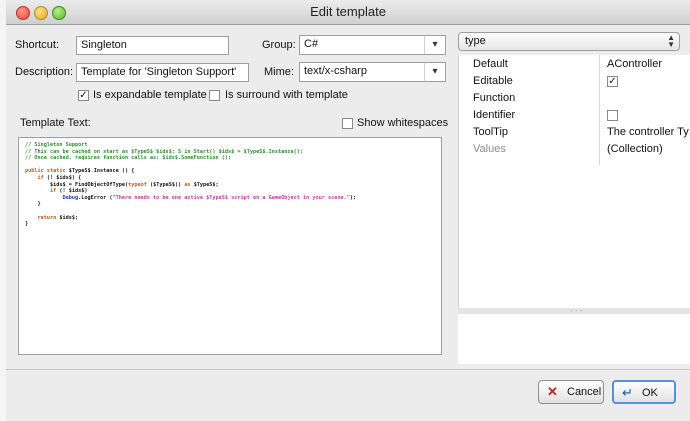 The image size is (690, 421). I want to click on shortcut-label: Shortcut:, so click(37, 45).